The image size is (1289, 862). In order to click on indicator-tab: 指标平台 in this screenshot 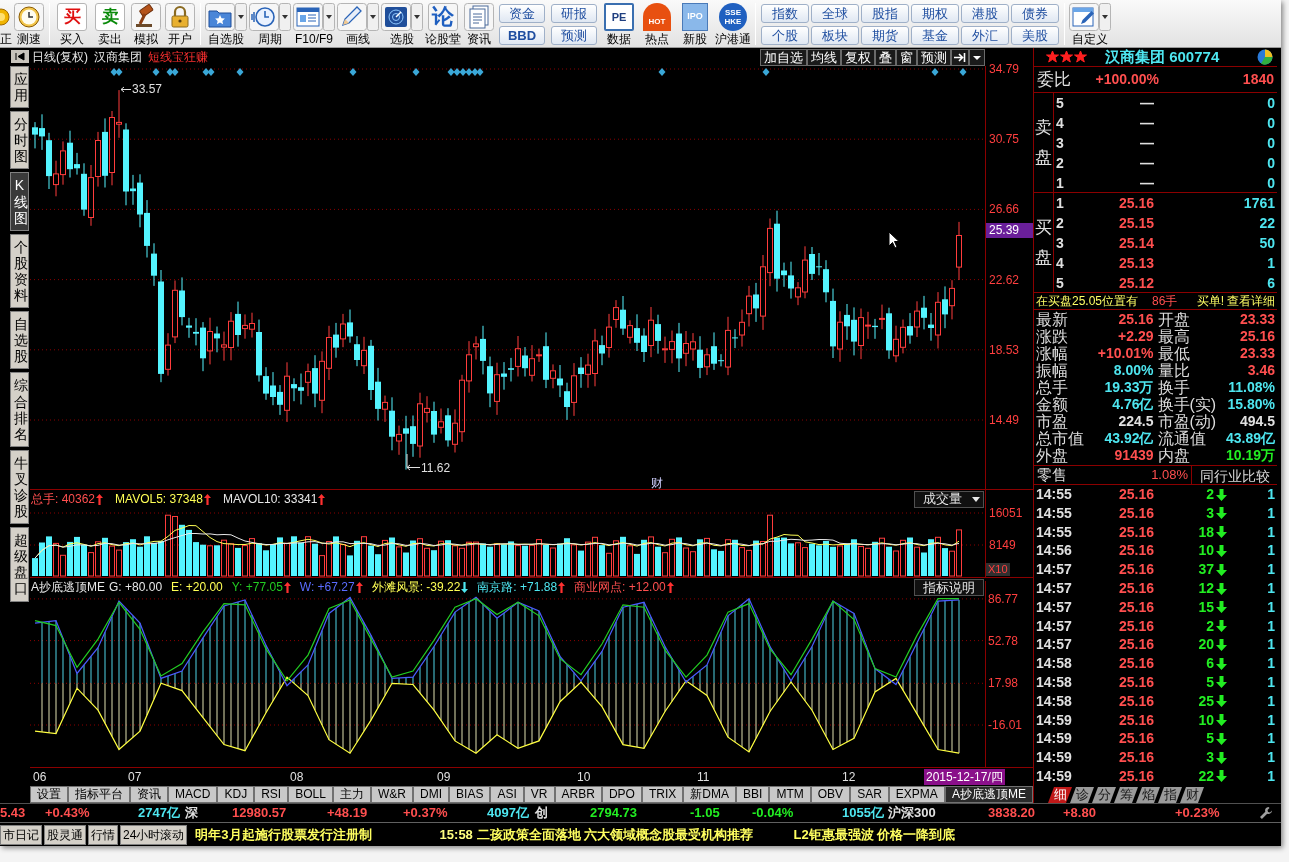, I will do `click(99, 794)`.